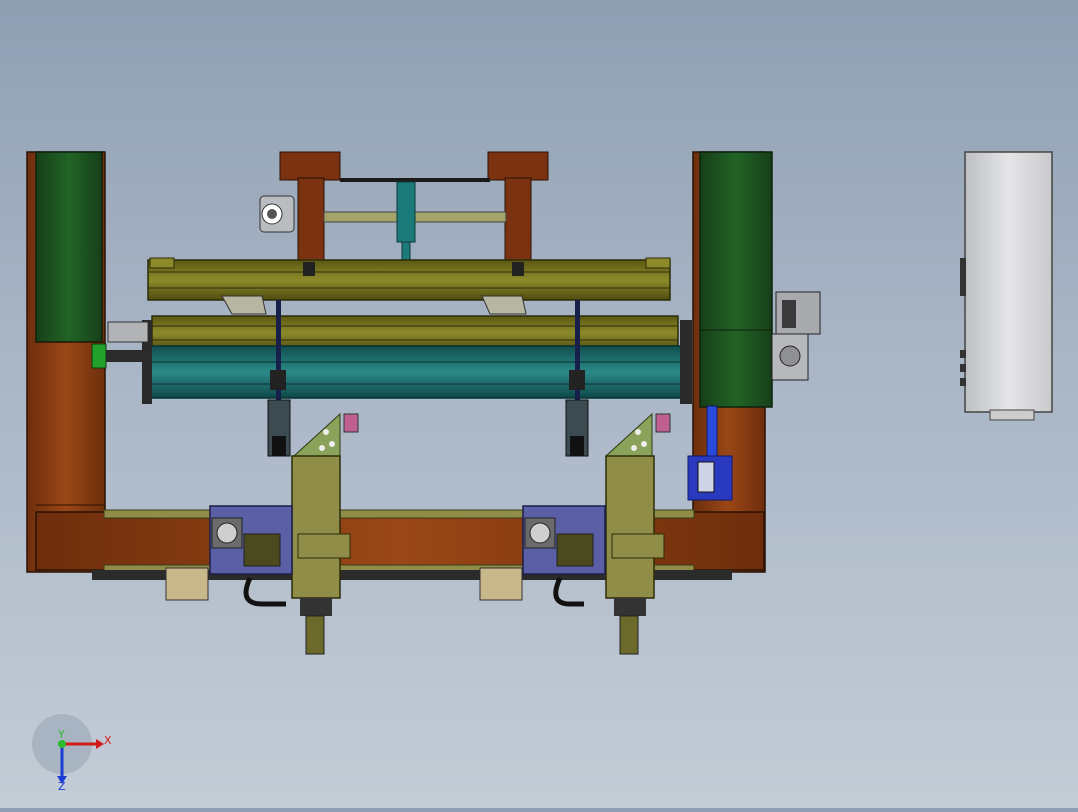  What do you see at coordinates (62, 786) in the screenshot?
I see `triad-z-label: Z` at bounding box center [62, 786].